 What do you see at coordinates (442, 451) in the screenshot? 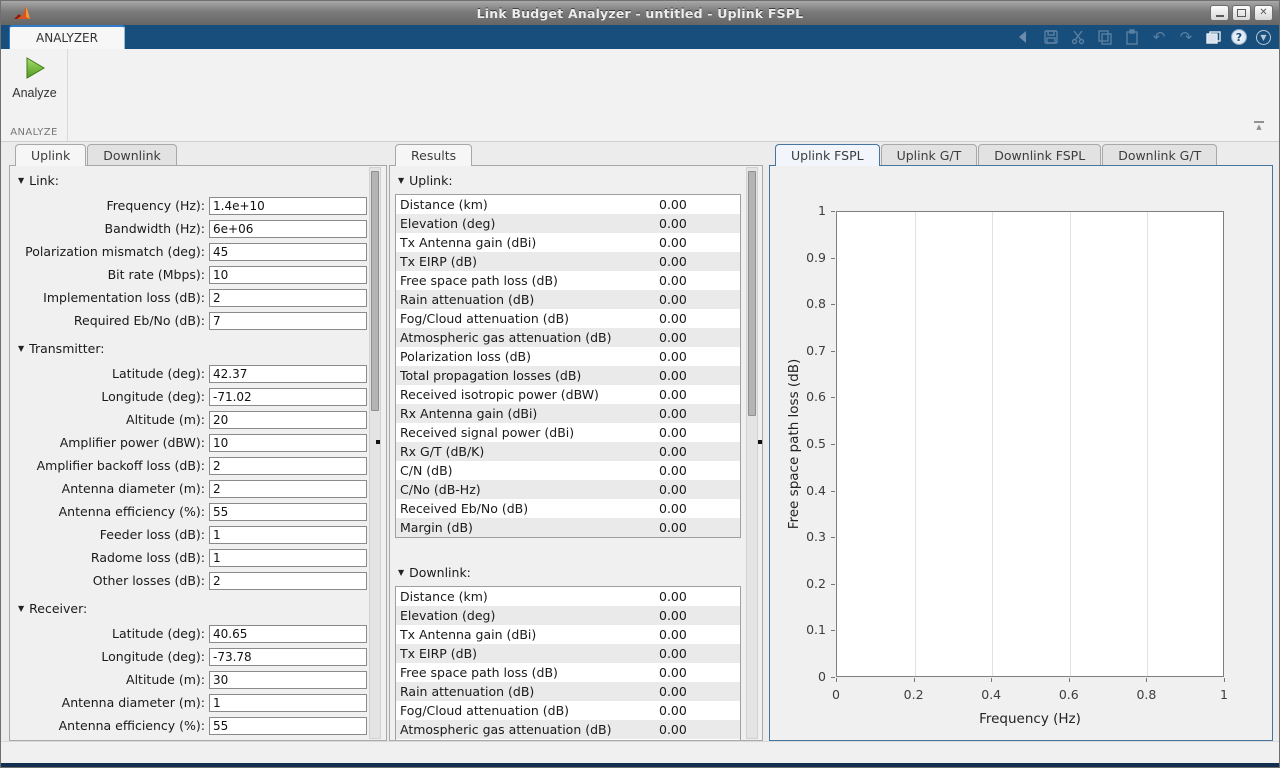
I see `result-label: Rx G/T (dB/K)` at bounding box center [442, 451].